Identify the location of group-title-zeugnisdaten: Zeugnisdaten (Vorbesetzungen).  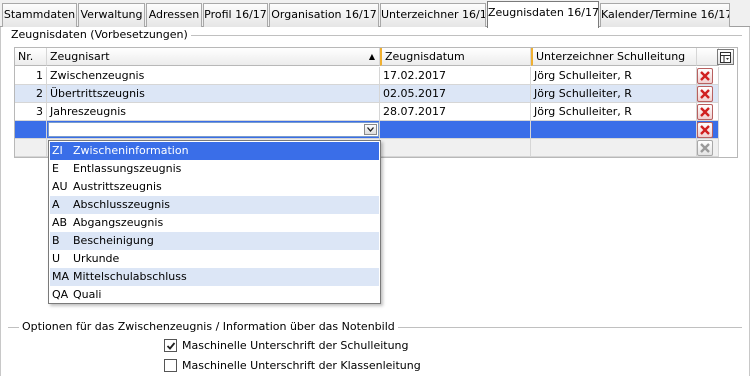
(99, 34).